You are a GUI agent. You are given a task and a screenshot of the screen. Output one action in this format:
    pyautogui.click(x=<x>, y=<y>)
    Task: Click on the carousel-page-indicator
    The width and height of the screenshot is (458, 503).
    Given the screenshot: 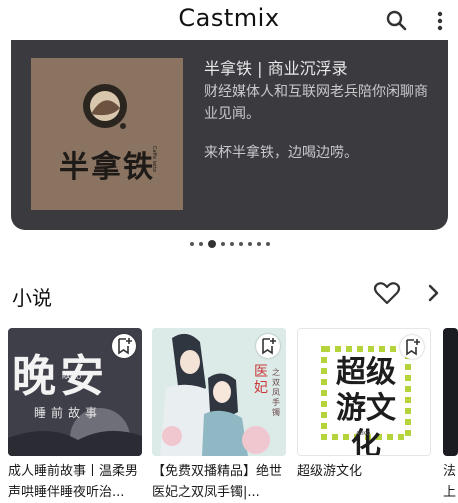 What is the action you would take?
    pyautogui.click(x=230, y=244)
    